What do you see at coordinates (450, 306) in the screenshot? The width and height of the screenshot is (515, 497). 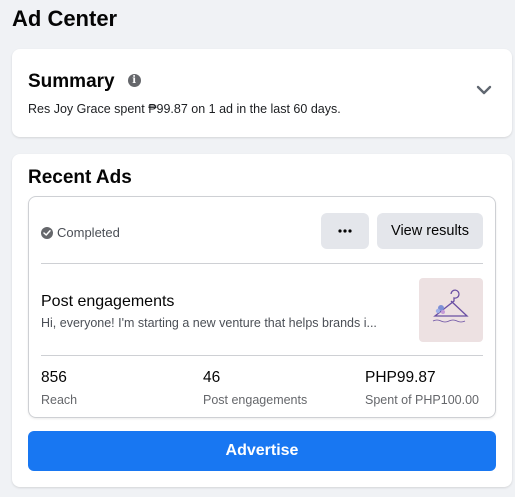 I see `hanger-logo` at bounding box center [450, 306].